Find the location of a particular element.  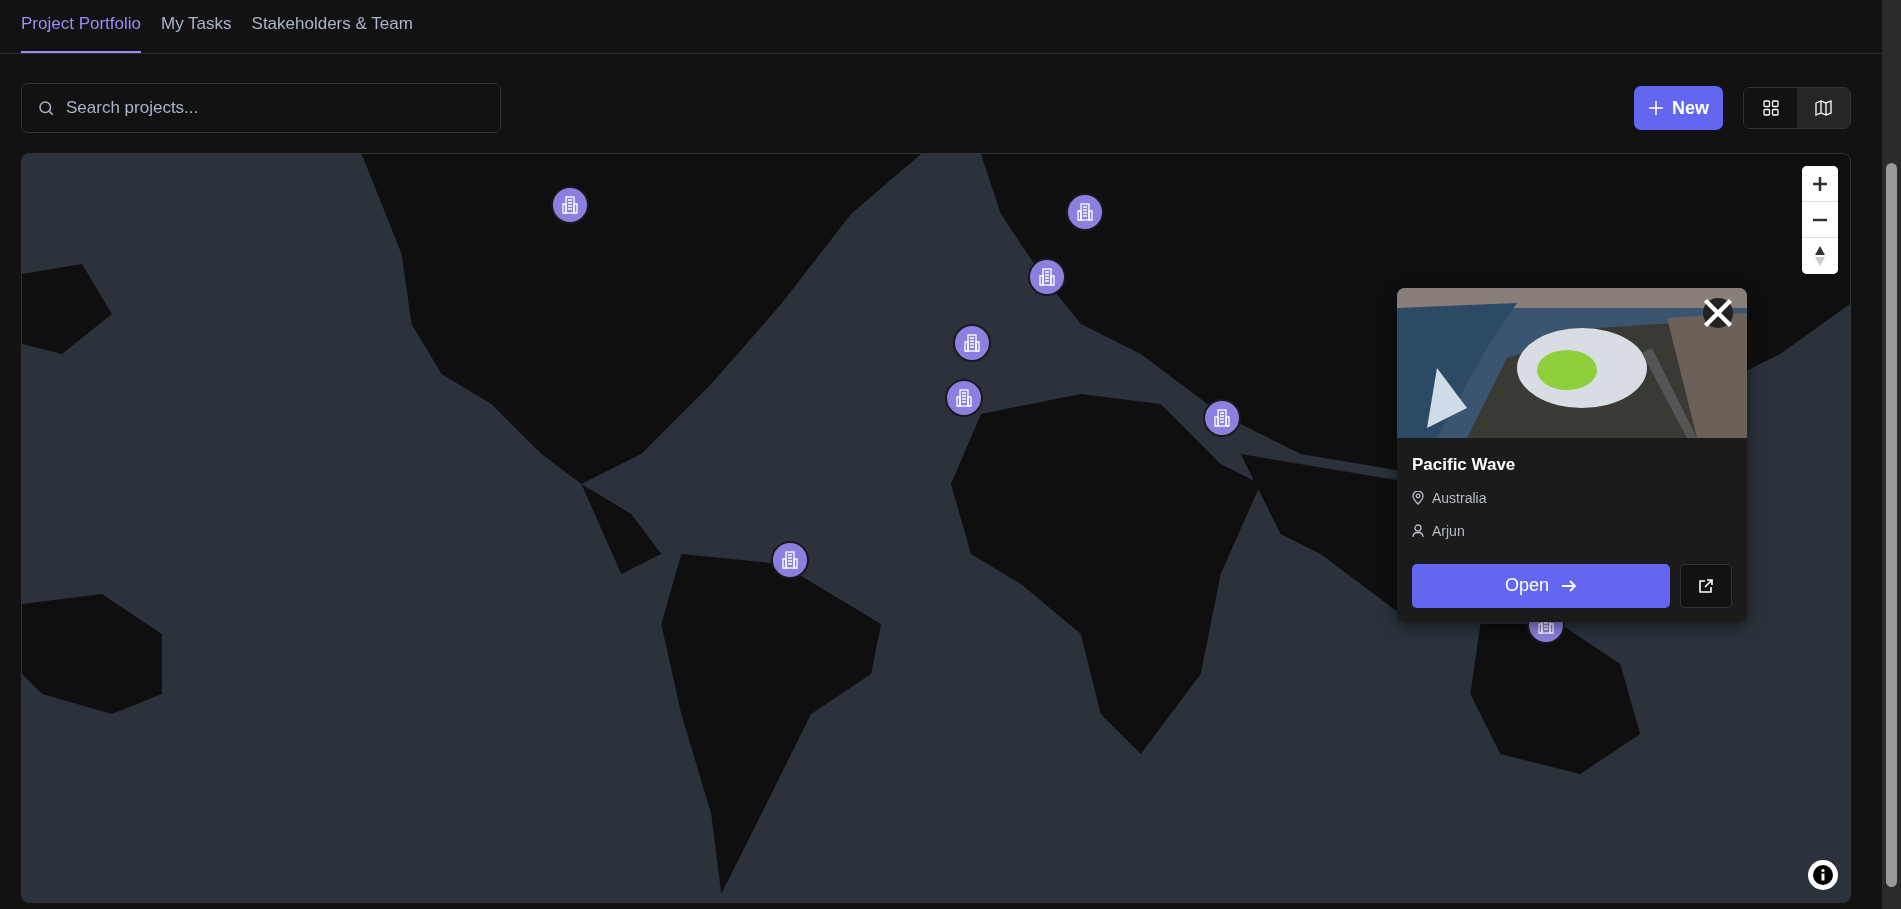

new-button: New is located at coordinates (1678, 108).